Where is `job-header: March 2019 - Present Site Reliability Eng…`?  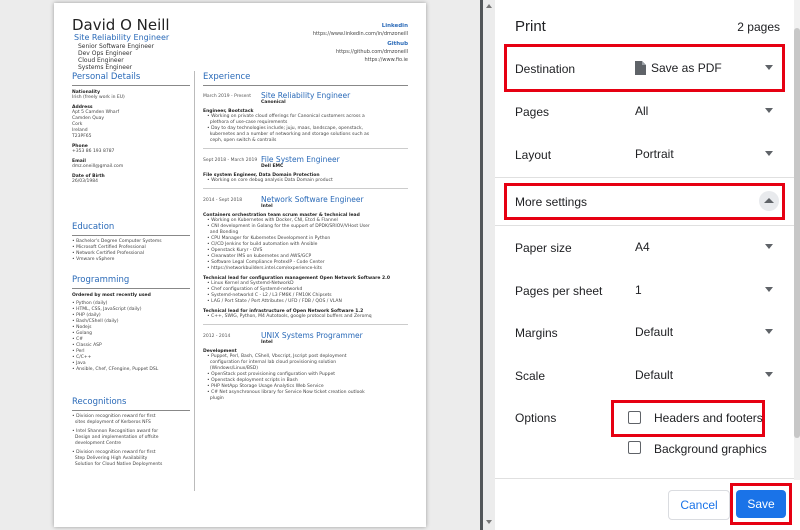 job-header: March 2019 - Present Site Reliability Eng… is located at coordinates (308, 98).